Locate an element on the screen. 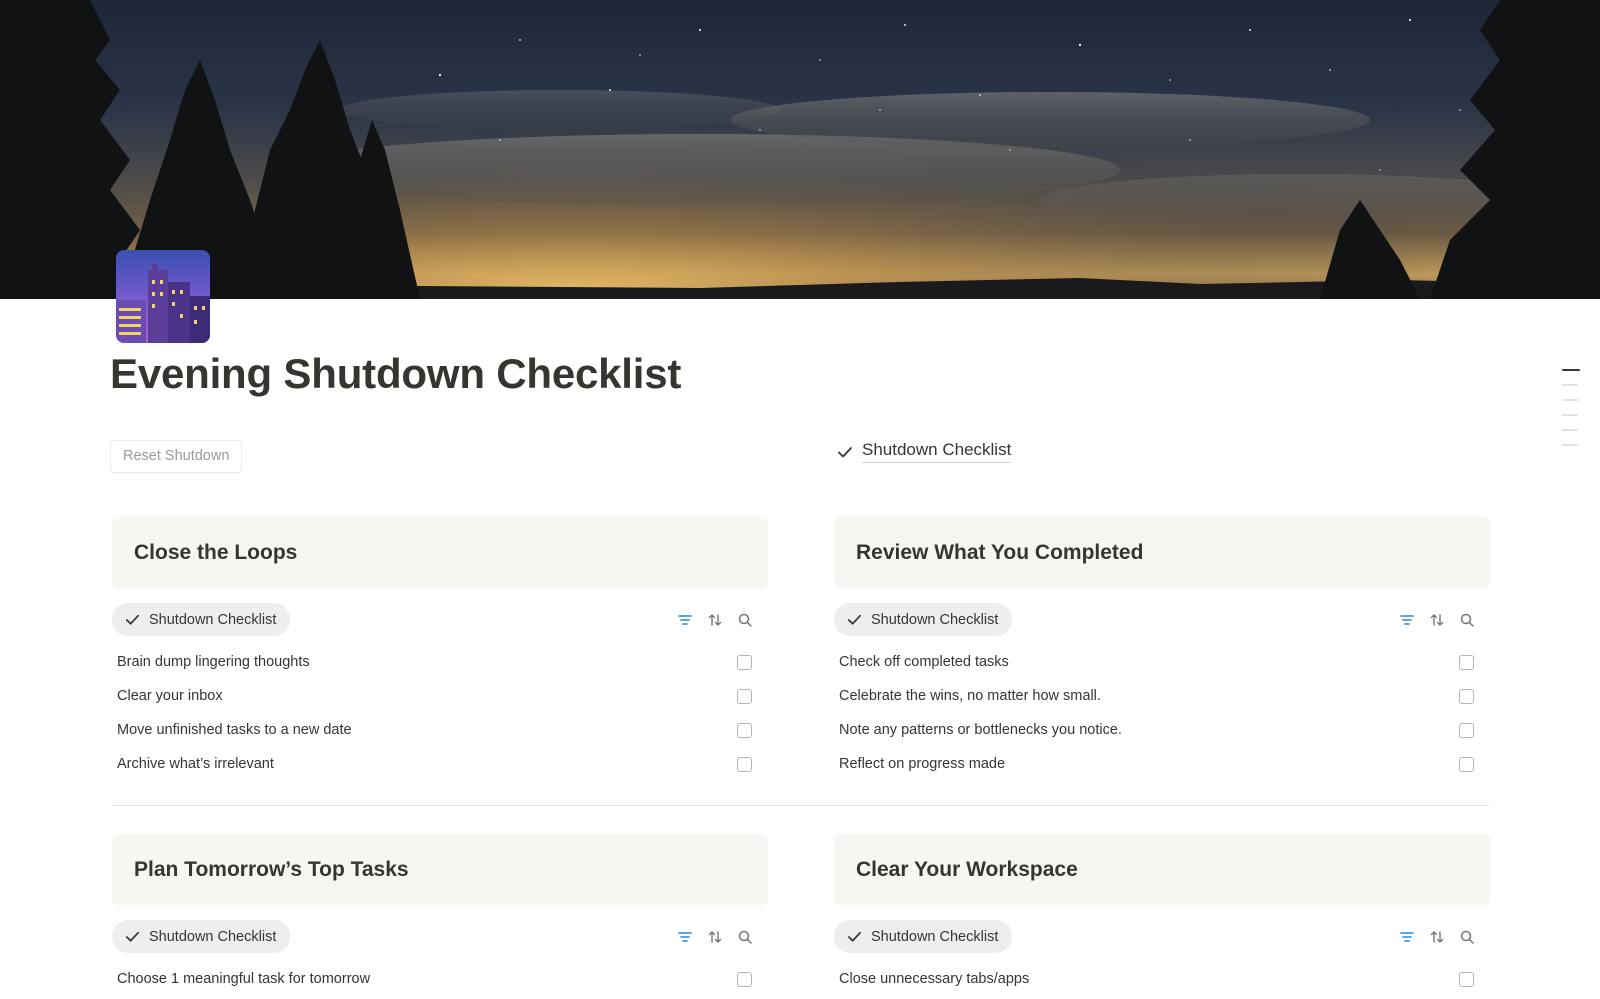 The image size is (1600, 999). linked-database-view: Shutdown Checklist is located at coordinates (924, 451).